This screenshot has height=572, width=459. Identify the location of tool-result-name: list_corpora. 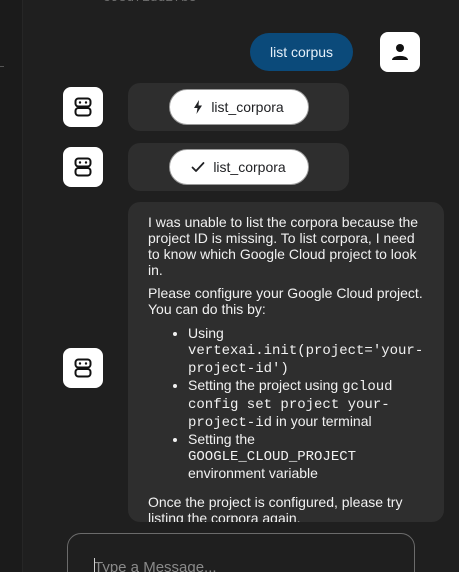
(249, 167).